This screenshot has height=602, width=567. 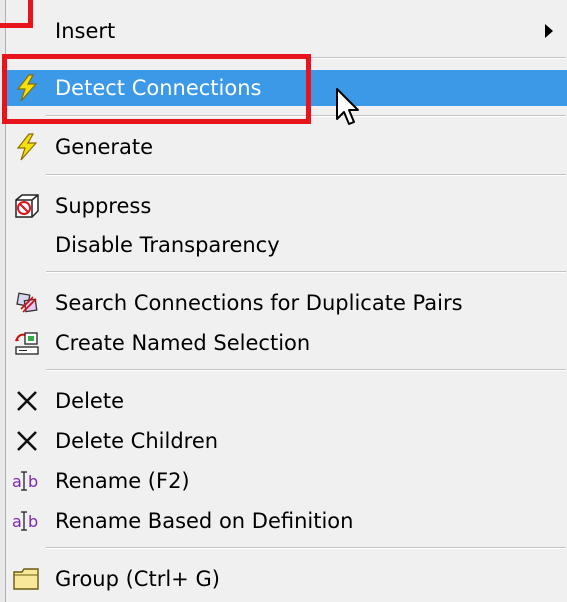 I want to click on menu-item-label: Insert, so click(x=85, y=31).